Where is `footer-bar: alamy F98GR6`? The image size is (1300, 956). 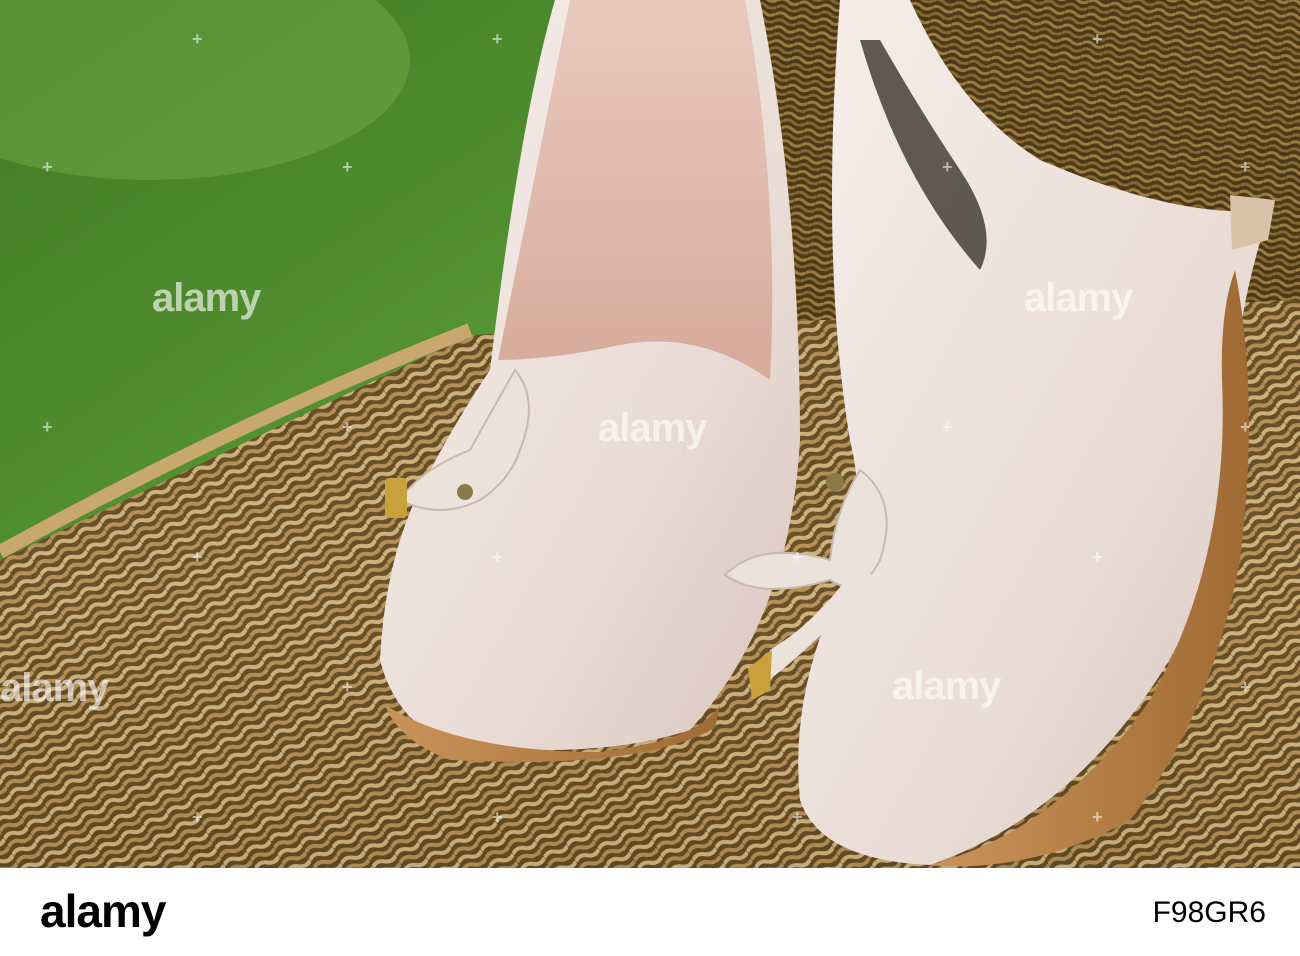 footer-bar: alamy F98GR6 is located at coordinates (650, 912).